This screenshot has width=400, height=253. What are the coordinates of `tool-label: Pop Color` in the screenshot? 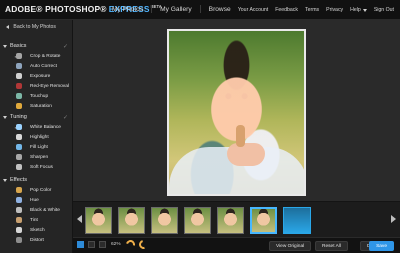 It's located at (41, 190).